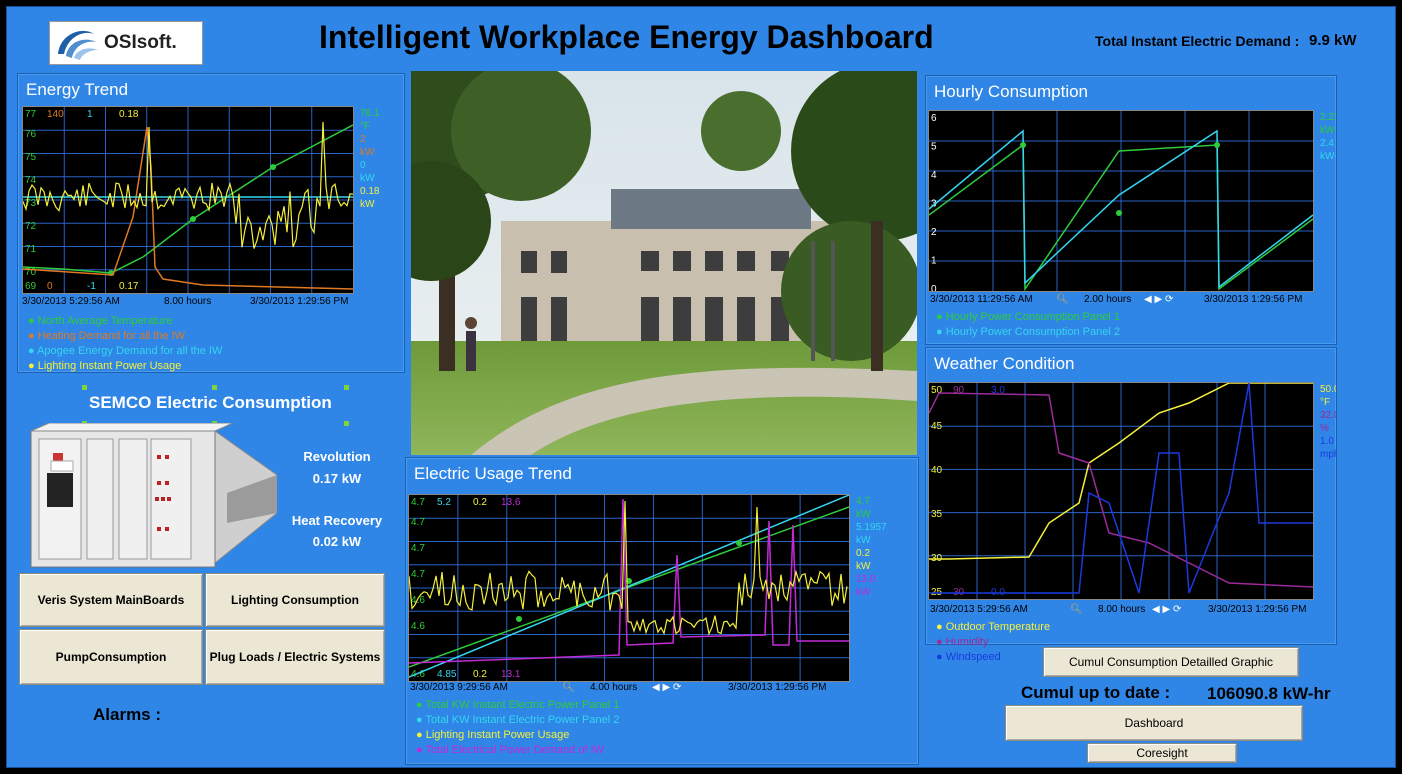 This screenshot has width=1402, height=774. I want to click on electric-usage-duration: 4.00 hours, so click(613, 687).